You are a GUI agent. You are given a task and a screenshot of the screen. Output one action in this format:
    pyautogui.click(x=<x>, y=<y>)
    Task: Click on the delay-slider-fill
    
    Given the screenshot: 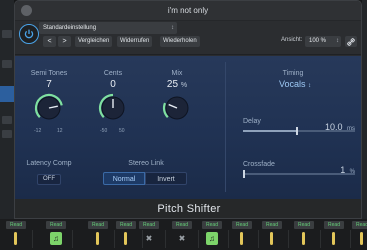 What is the action you would take?
    pyautogui.click(x=270, y=131)
    